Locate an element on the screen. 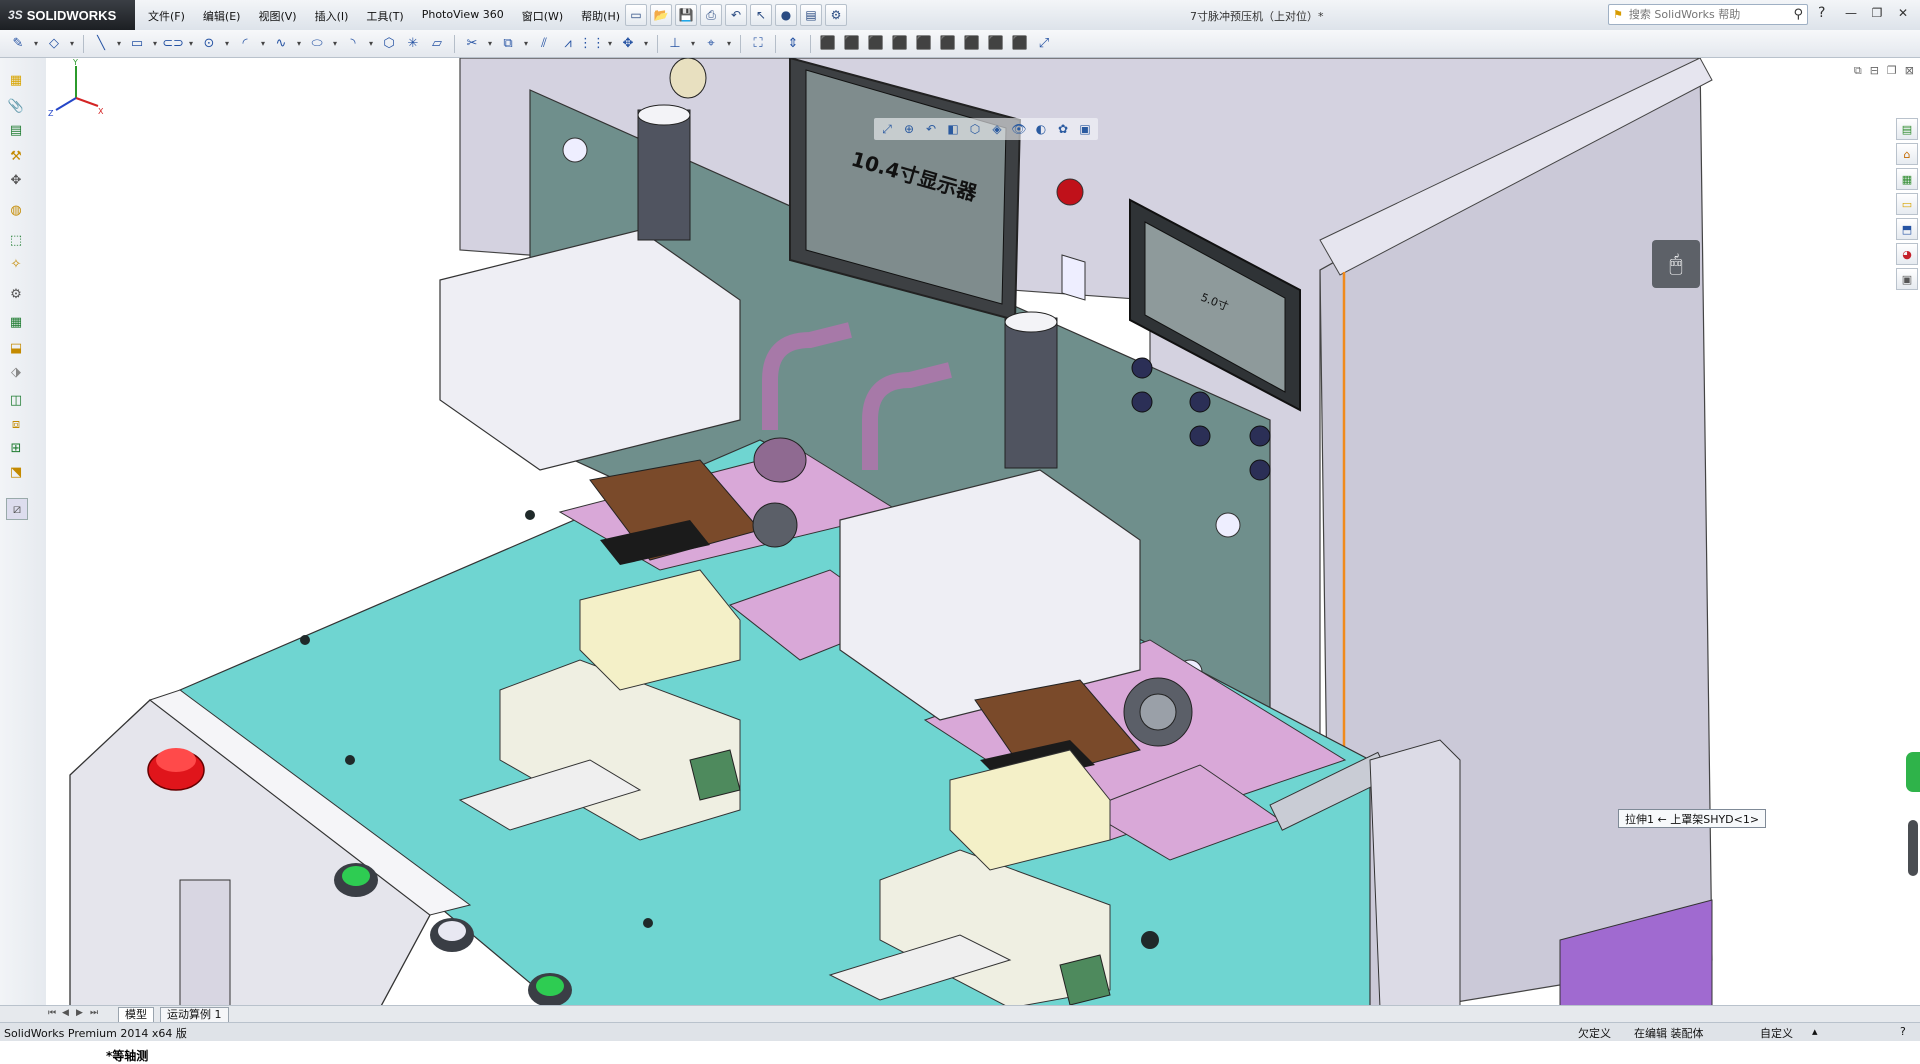 Image resolution: width=1920 pixels, height=1064 pixels. linear-component-pattern-icon: ▤ is located at coordinates (16, 130).